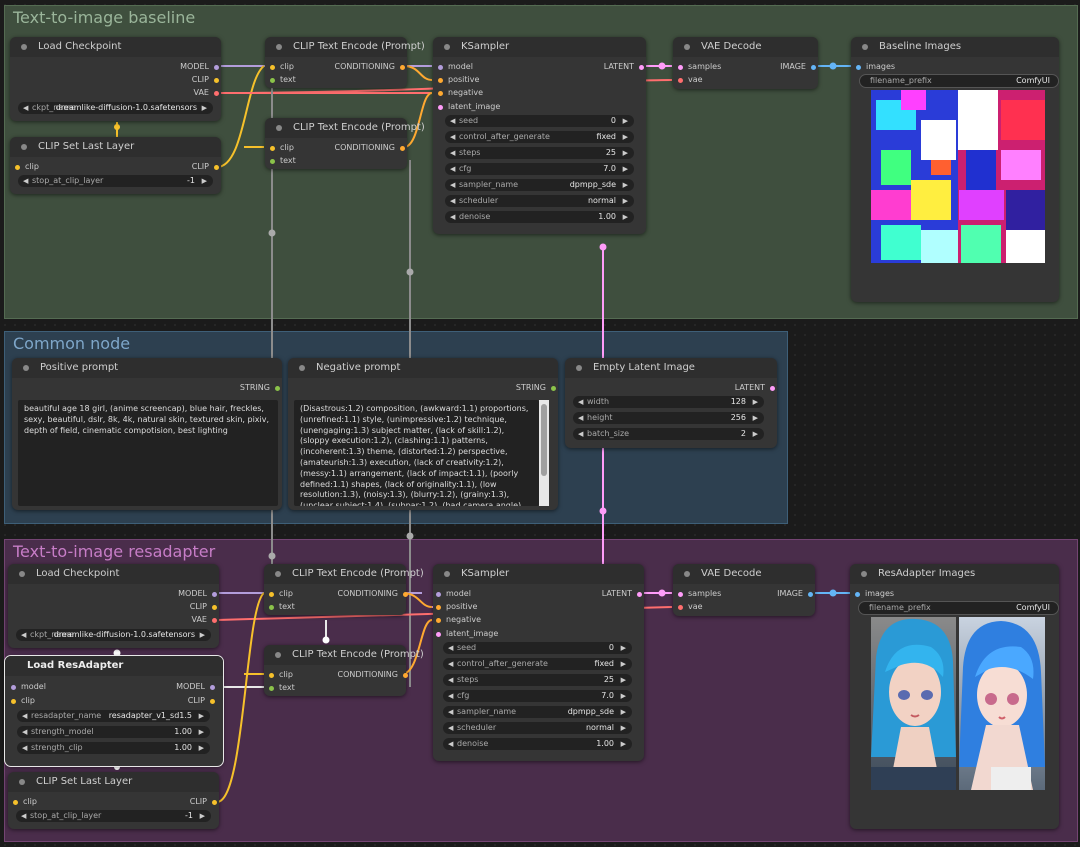 The image size is (1080, 847). What do you see at coordinates (958, 703) in the screenshot?
I see `resadapter-output-image` at bounding box center [958, 703].